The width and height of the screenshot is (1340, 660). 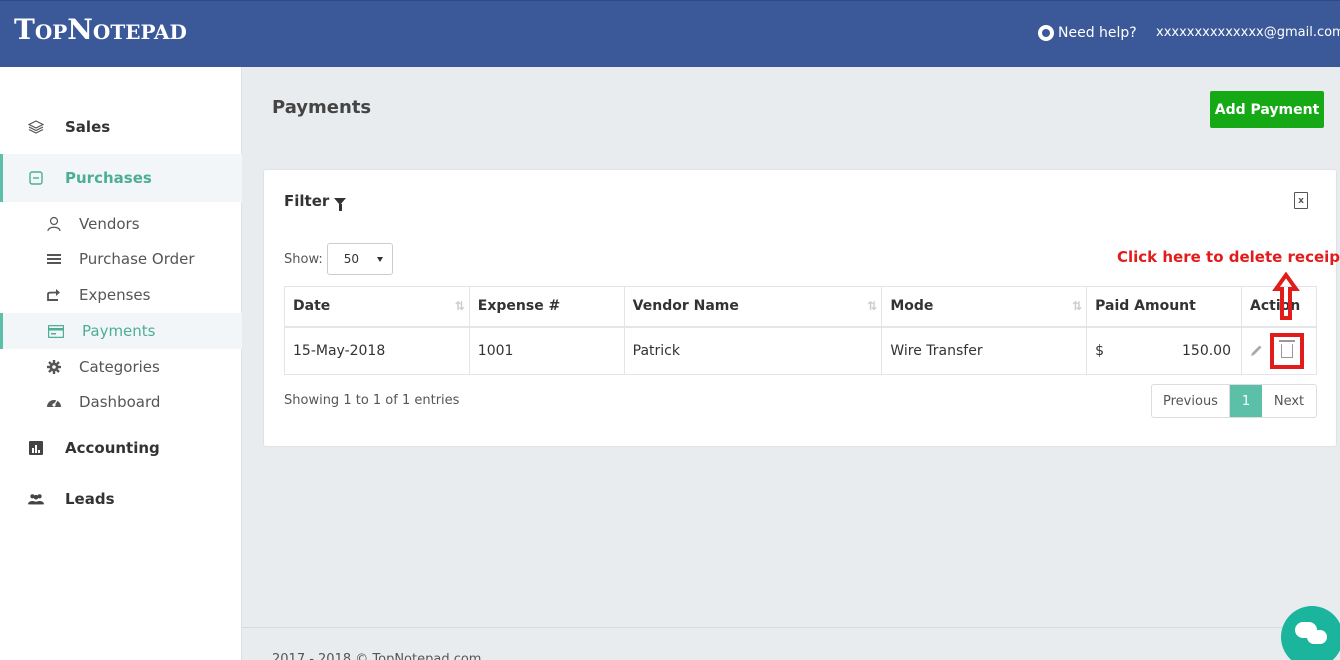 I want to click on cell-paid-amount: $ 150.00, so click(x=1164, y=350).